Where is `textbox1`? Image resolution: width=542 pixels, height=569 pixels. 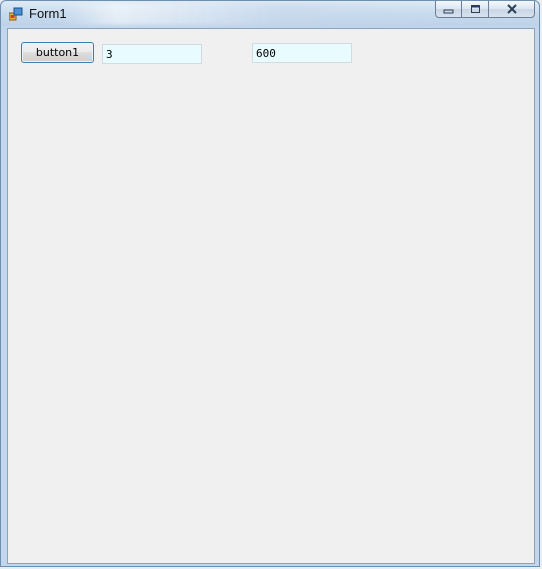
textbox1 is located at coordinates (152, 54).